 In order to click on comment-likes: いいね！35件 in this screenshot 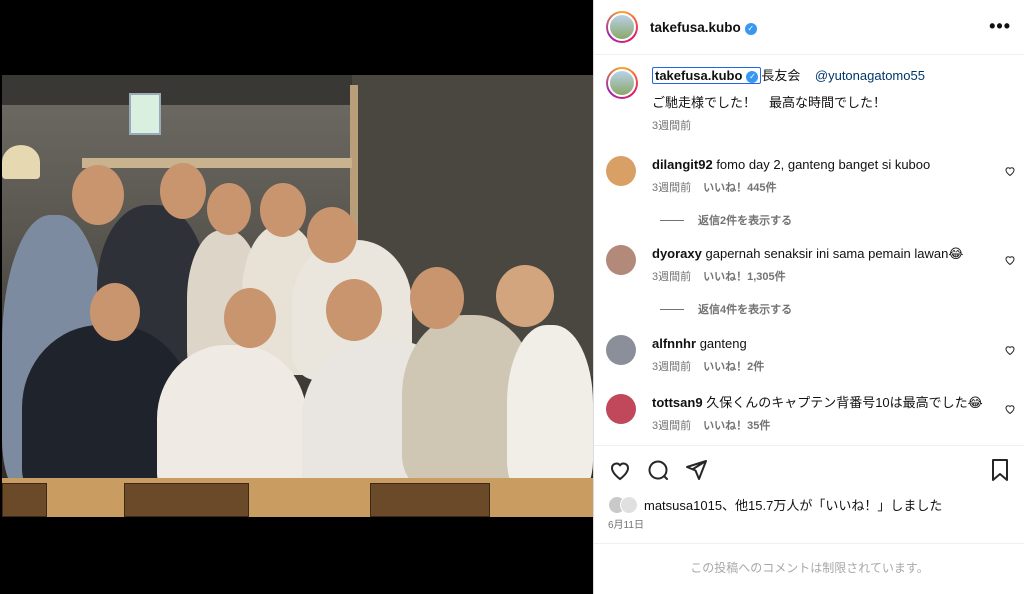, I will do `click(736, 426)`.